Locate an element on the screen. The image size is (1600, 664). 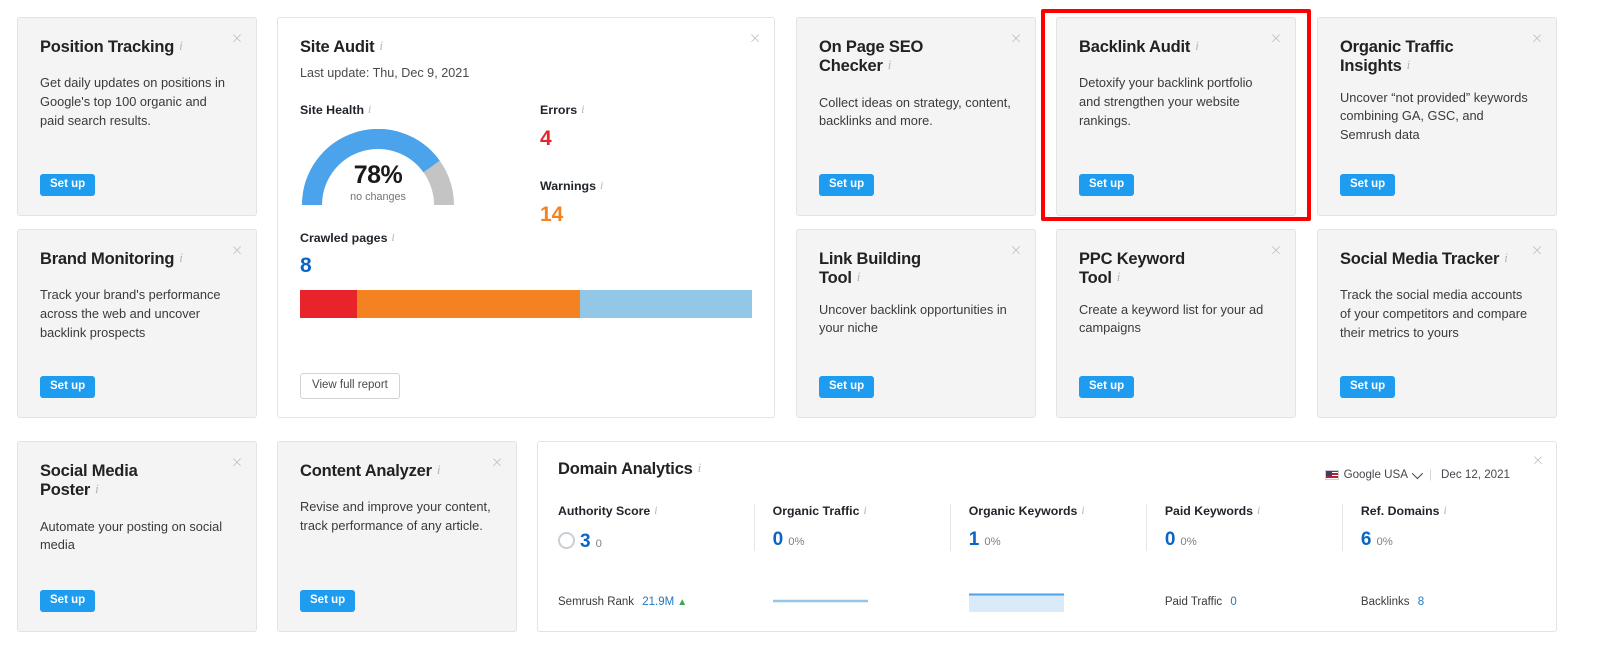
metric-value: 0 is located at coordinates (1170, 539).